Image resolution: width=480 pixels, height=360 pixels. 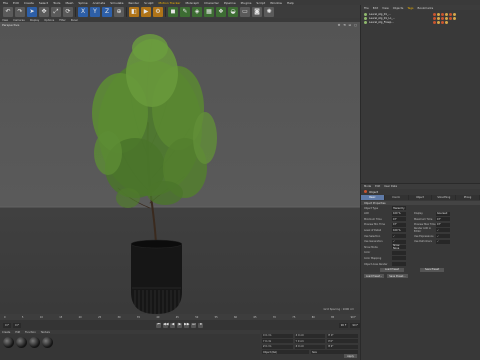 What do you see at coordinates (373, 197) in the screenshot?
I see `tab-basic: Basic` at bounding box center [373, 197].